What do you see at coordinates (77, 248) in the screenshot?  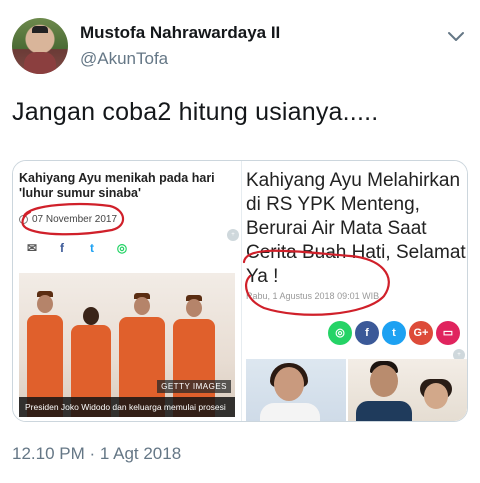 I see `left-share-row: ✉ f t ◎` at bounding box center [77, 248].